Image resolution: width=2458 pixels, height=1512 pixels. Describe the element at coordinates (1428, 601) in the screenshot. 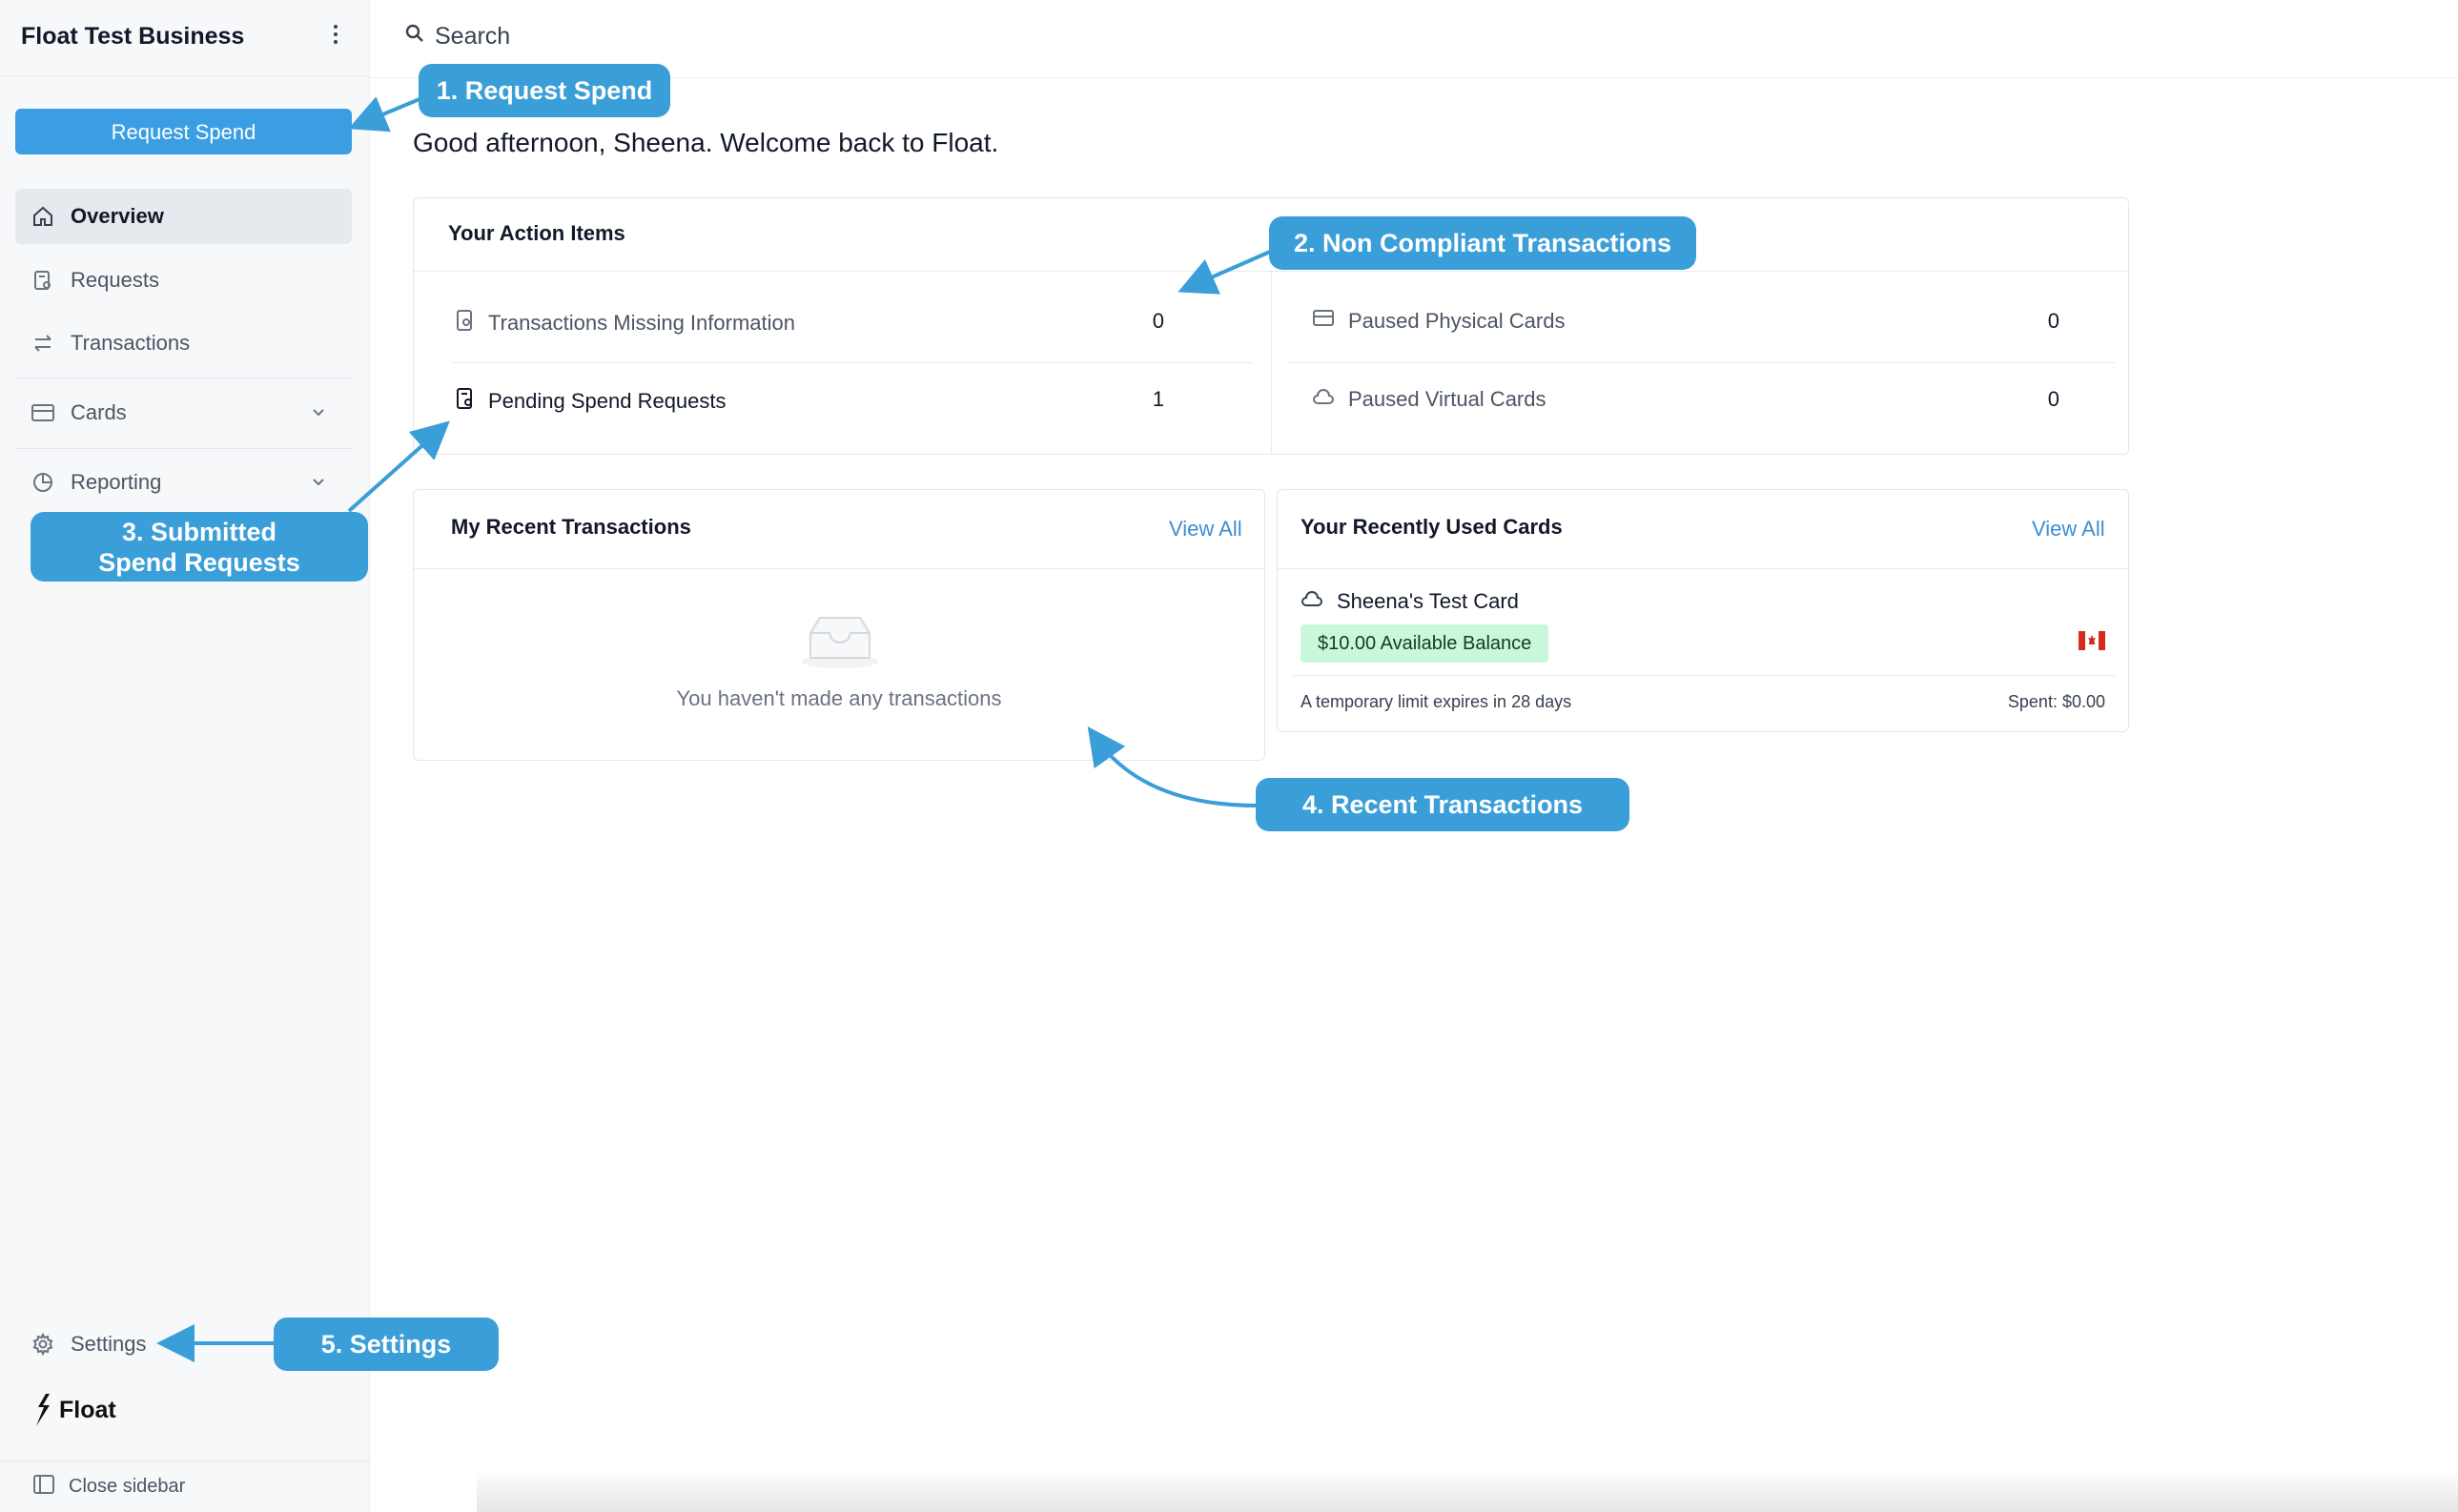

I see `card-name: Sheena's Test Card` at that location.